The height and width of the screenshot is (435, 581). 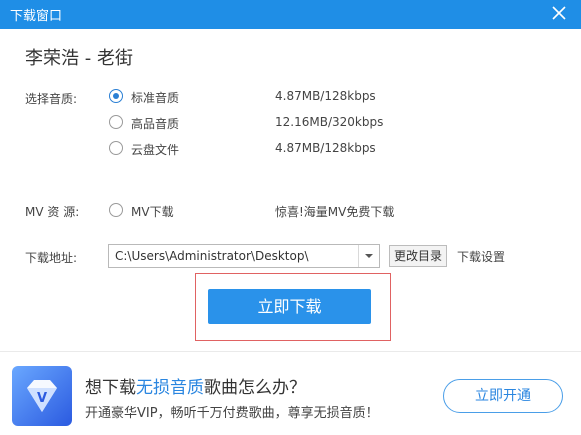 I want to click on window-title: 下载窗口, so click(x=36, y=16).